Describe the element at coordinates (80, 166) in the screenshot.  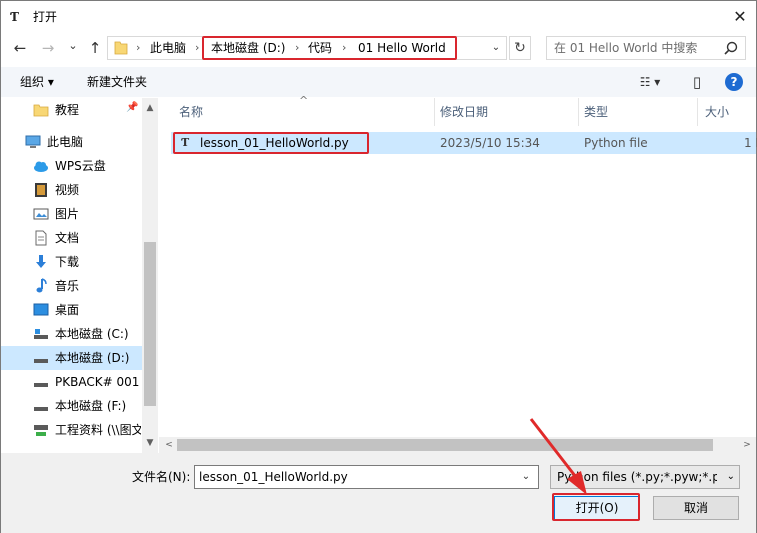
I see `sidebar-item-label: WPS云盘` at that location.